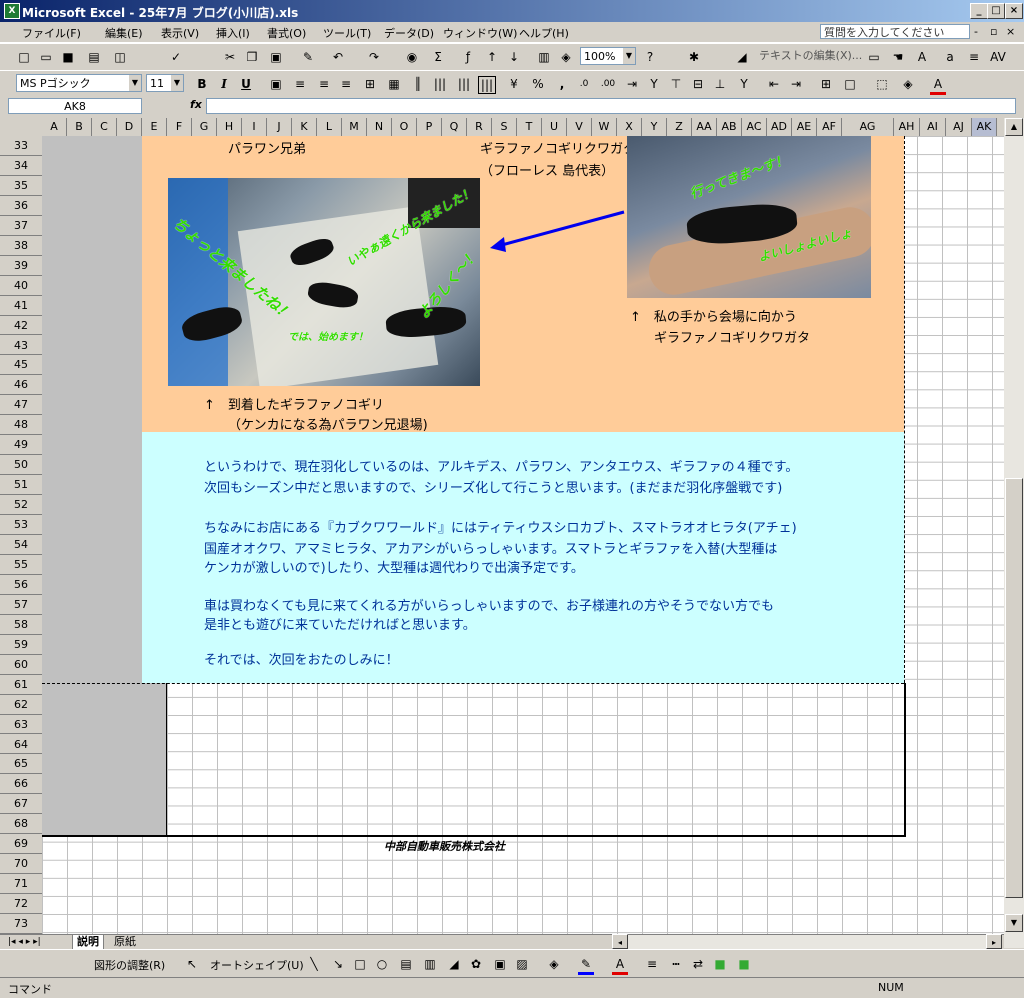  I want to click on rectangle-icon: □, so click(360, 964).